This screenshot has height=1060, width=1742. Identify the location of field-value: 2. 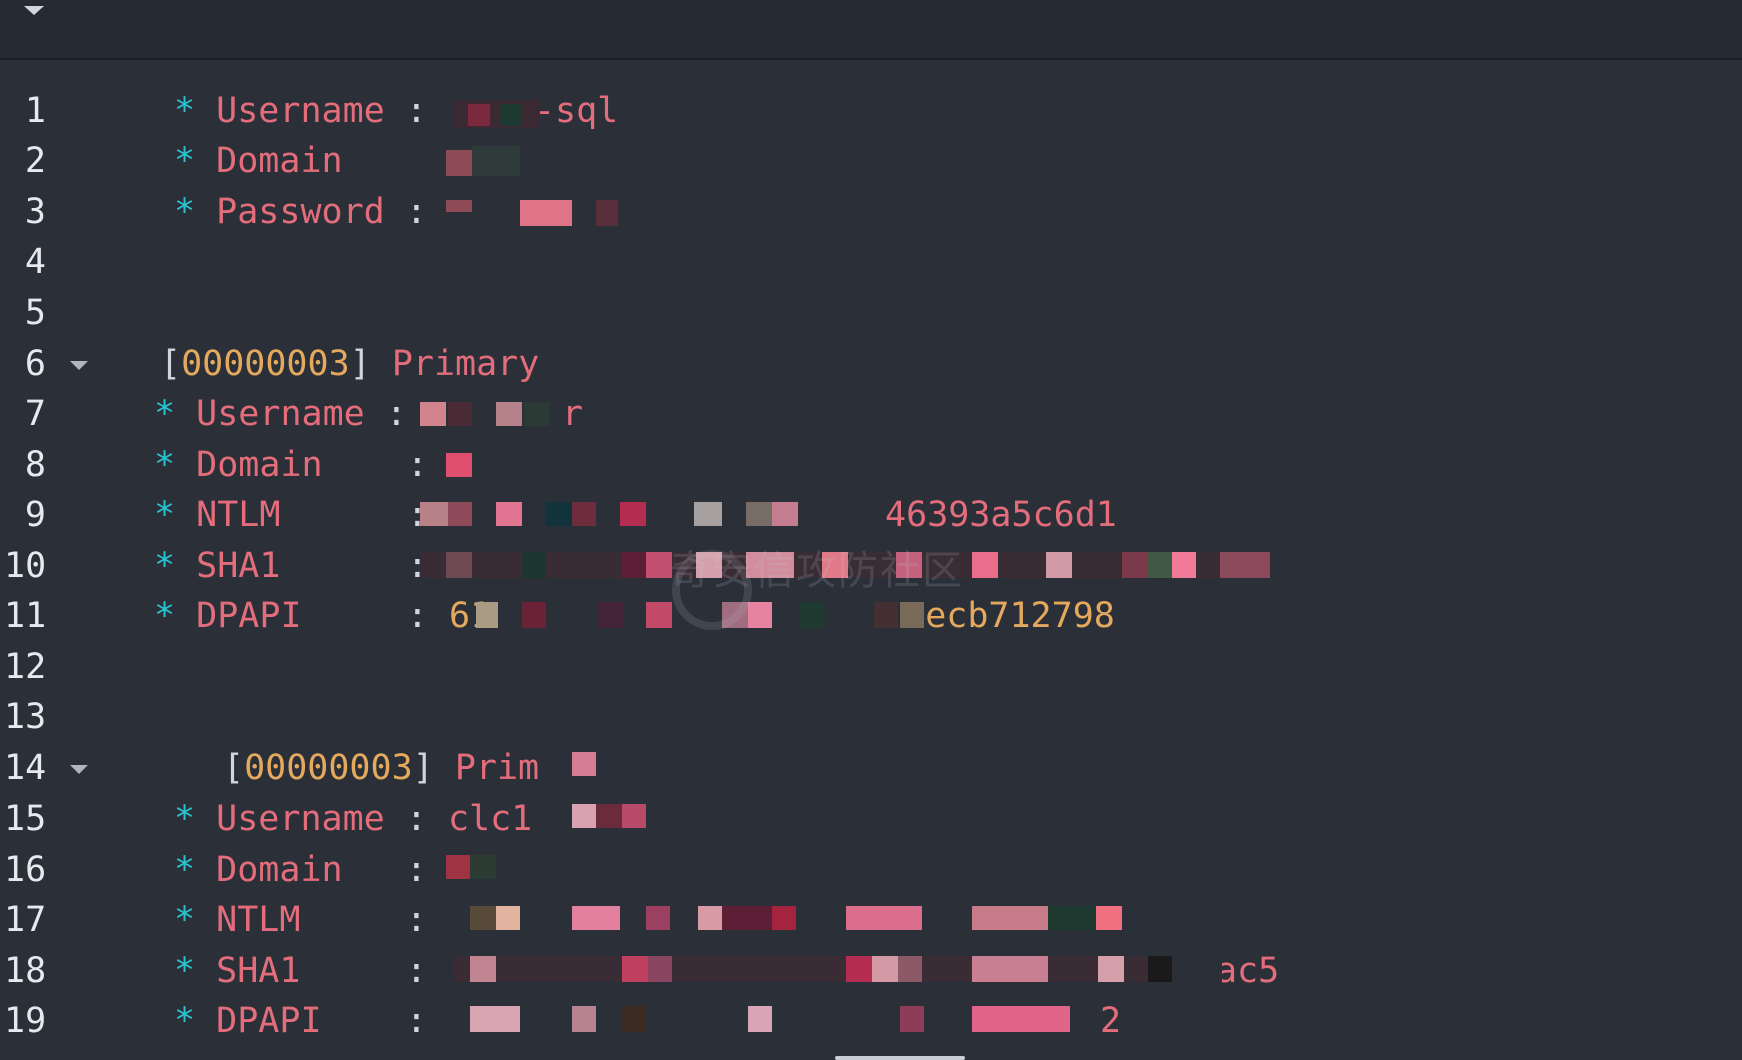
(1110, 1021).